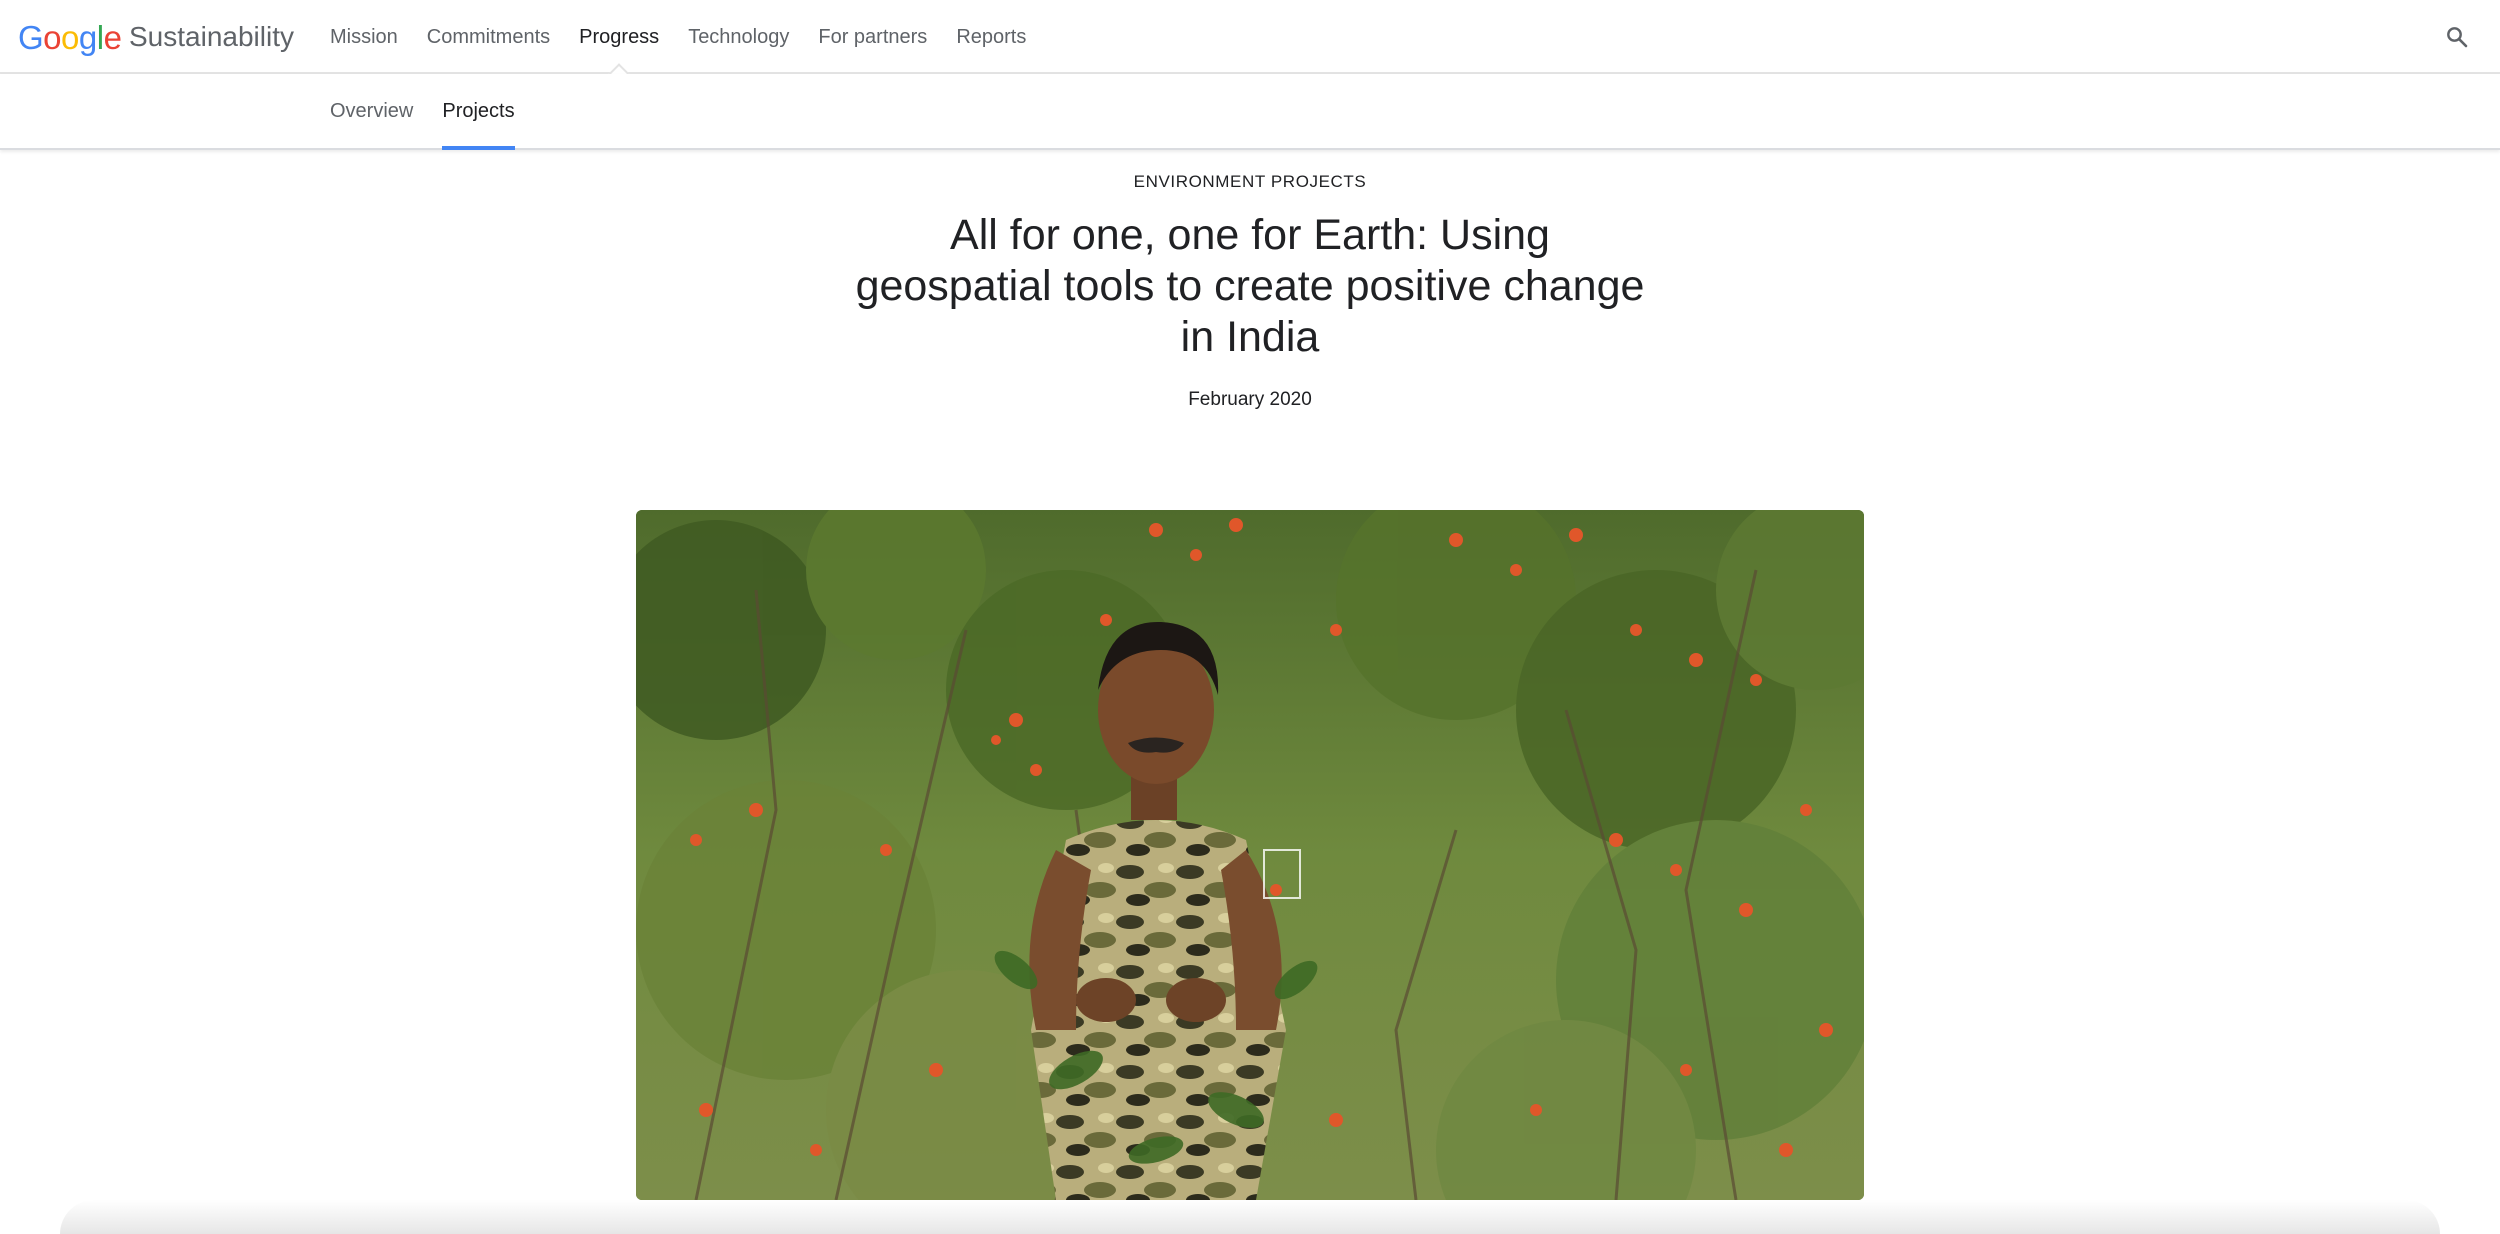 The width and height of the screenshot is (2500, 1234). I want to click on site-name: Sustainability, so click(211, 37).